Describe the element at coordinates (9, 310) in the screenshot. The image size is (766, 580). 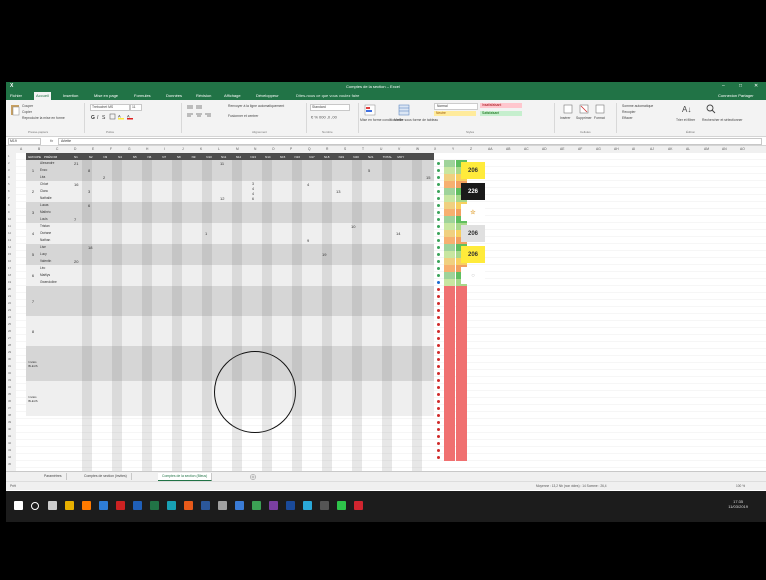
I see `row-header: 23` at that location.